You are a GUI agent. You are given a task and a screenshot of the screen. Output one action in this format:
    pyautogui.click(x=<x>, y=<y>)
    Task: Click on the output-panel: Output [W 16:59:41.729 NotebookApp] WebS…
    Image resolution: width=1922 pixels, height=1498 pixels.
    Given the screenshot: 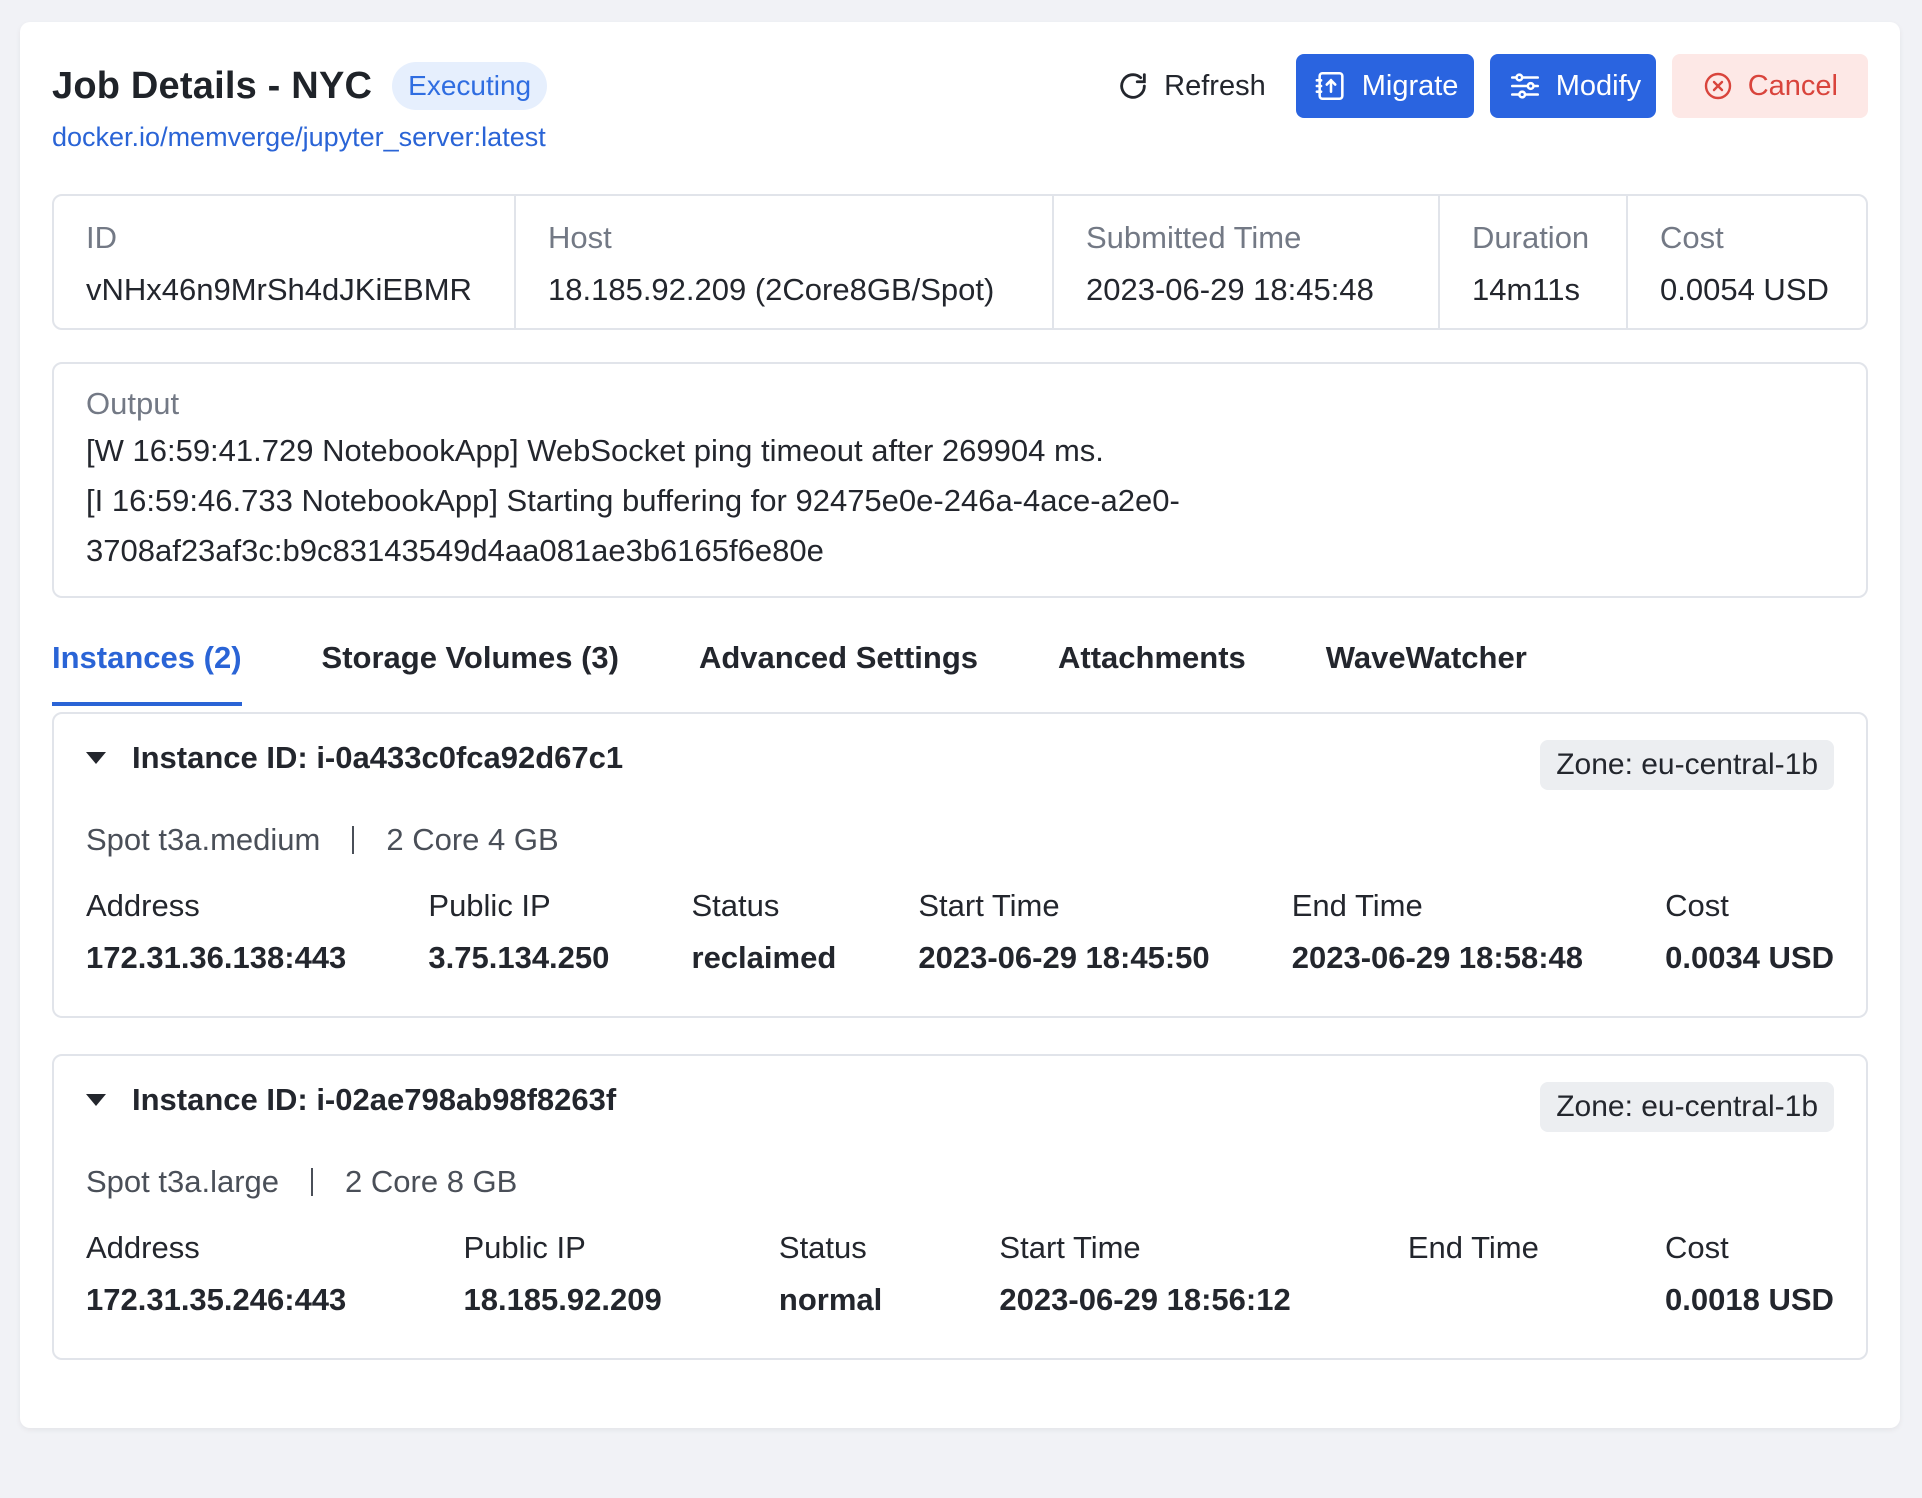 What is the action you would take?
    pyautogui.click(x=960, y=480)
    